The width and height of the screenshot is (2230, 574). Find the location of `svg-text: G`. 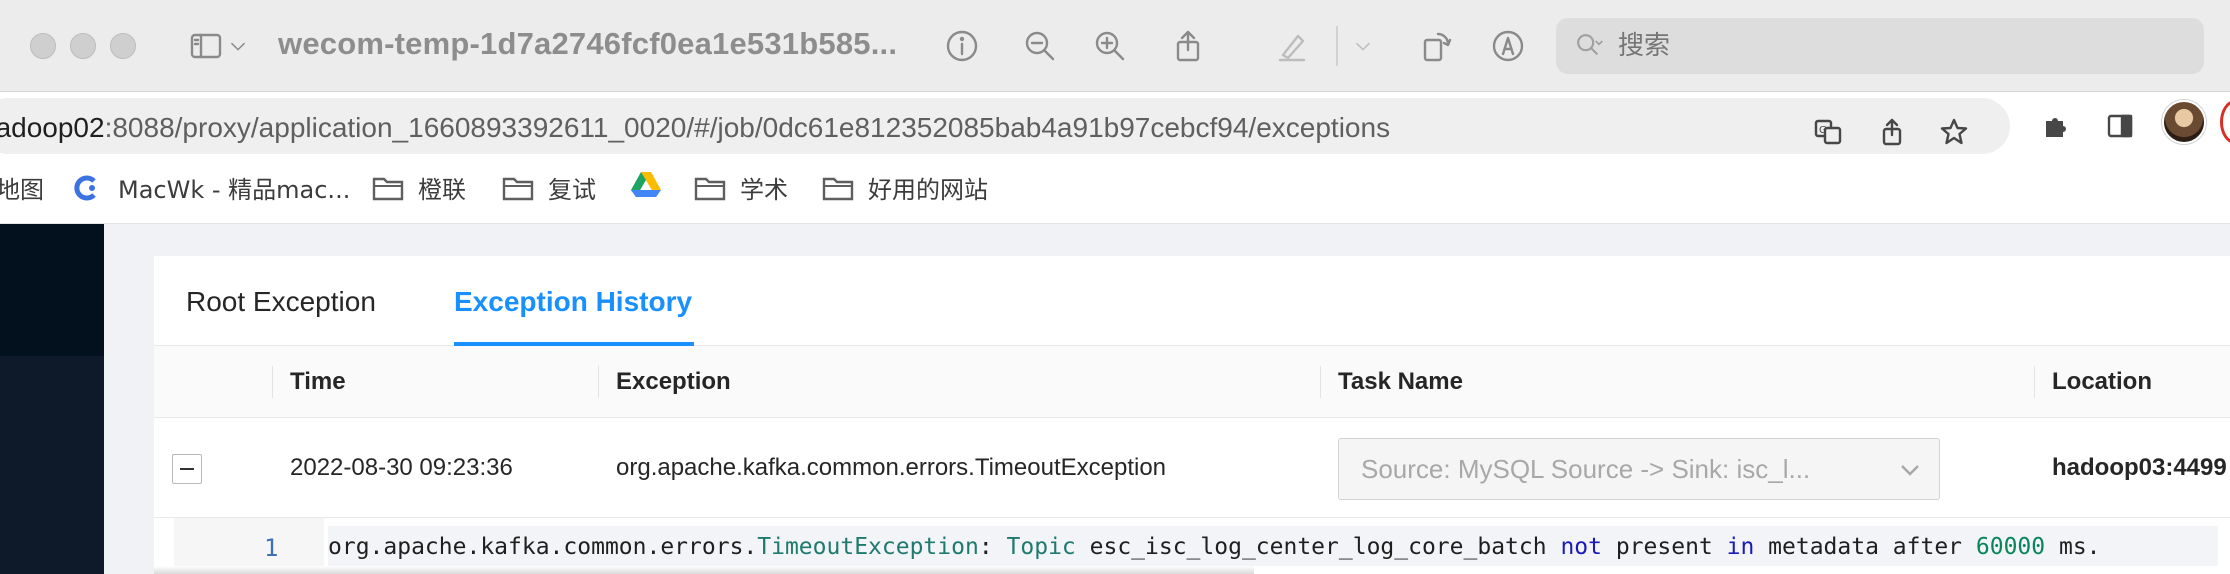

svg-text: G is located at coordinates (1823, 130).